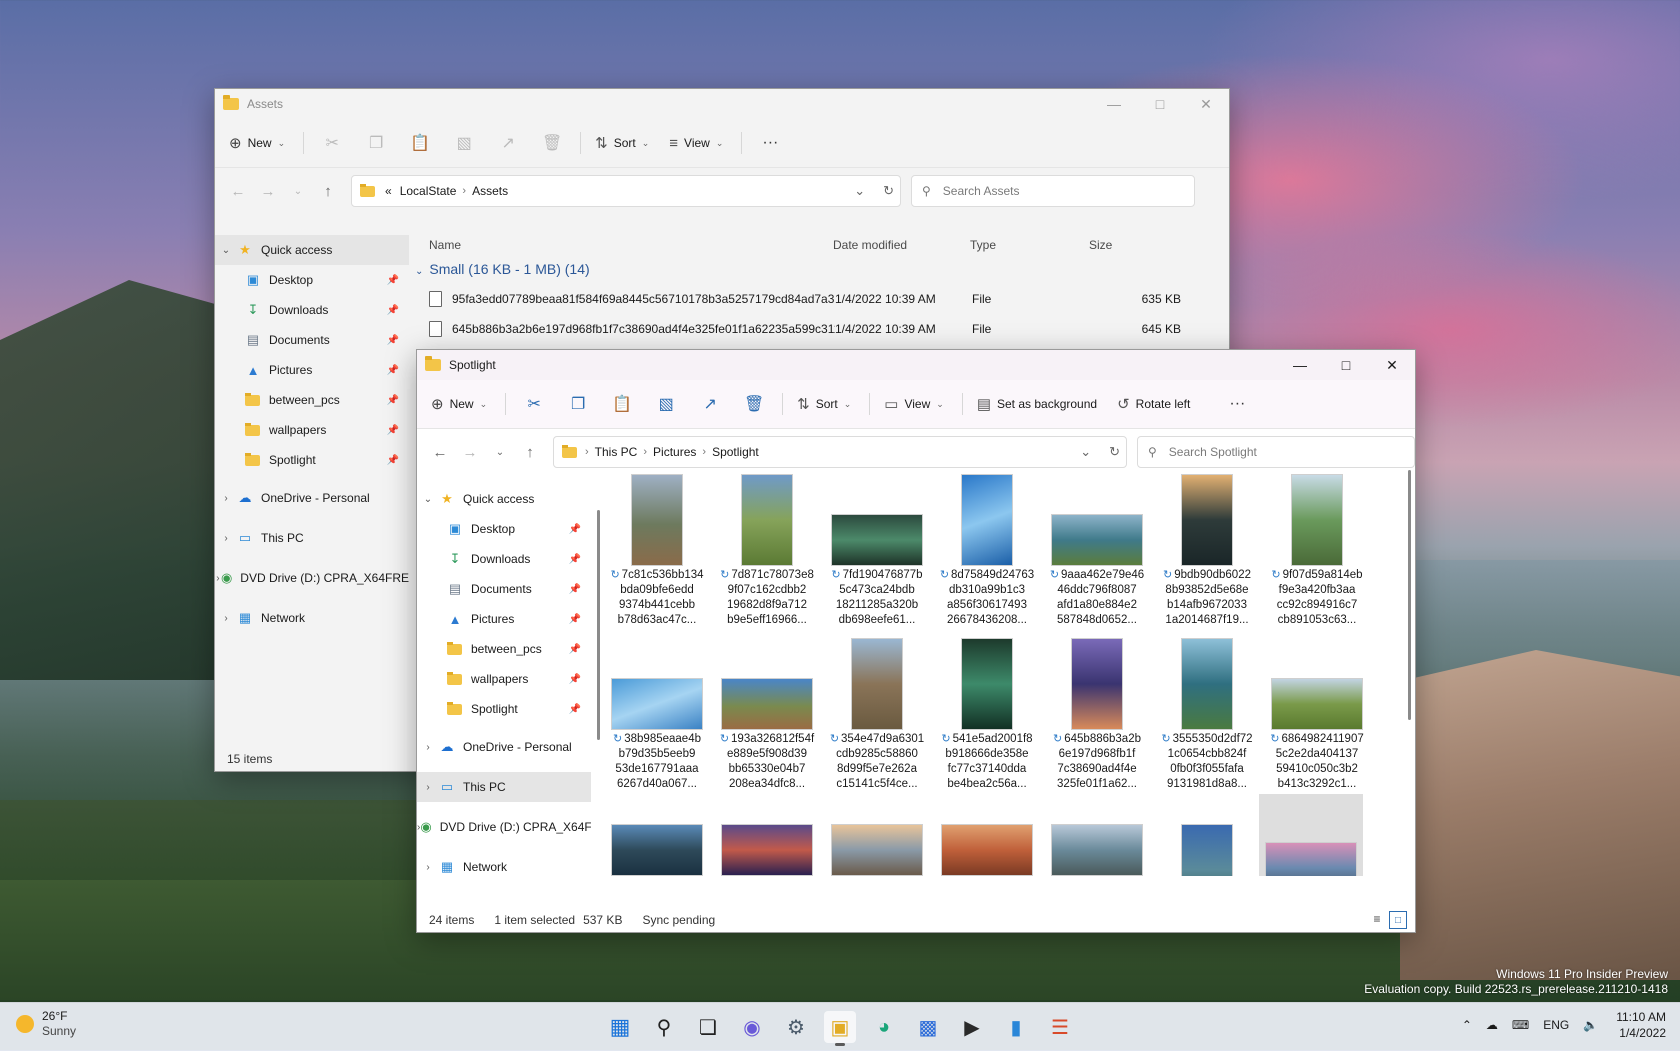 The width and height of the screenshot is (1680, 1051). What do you see at coordinates (312, 578) in the screenshot?
I see `sidebar-item-dvd-drive: ›◉DVD Drive (D:) CPRA_X64FRE` at bounding box center [312, 578].